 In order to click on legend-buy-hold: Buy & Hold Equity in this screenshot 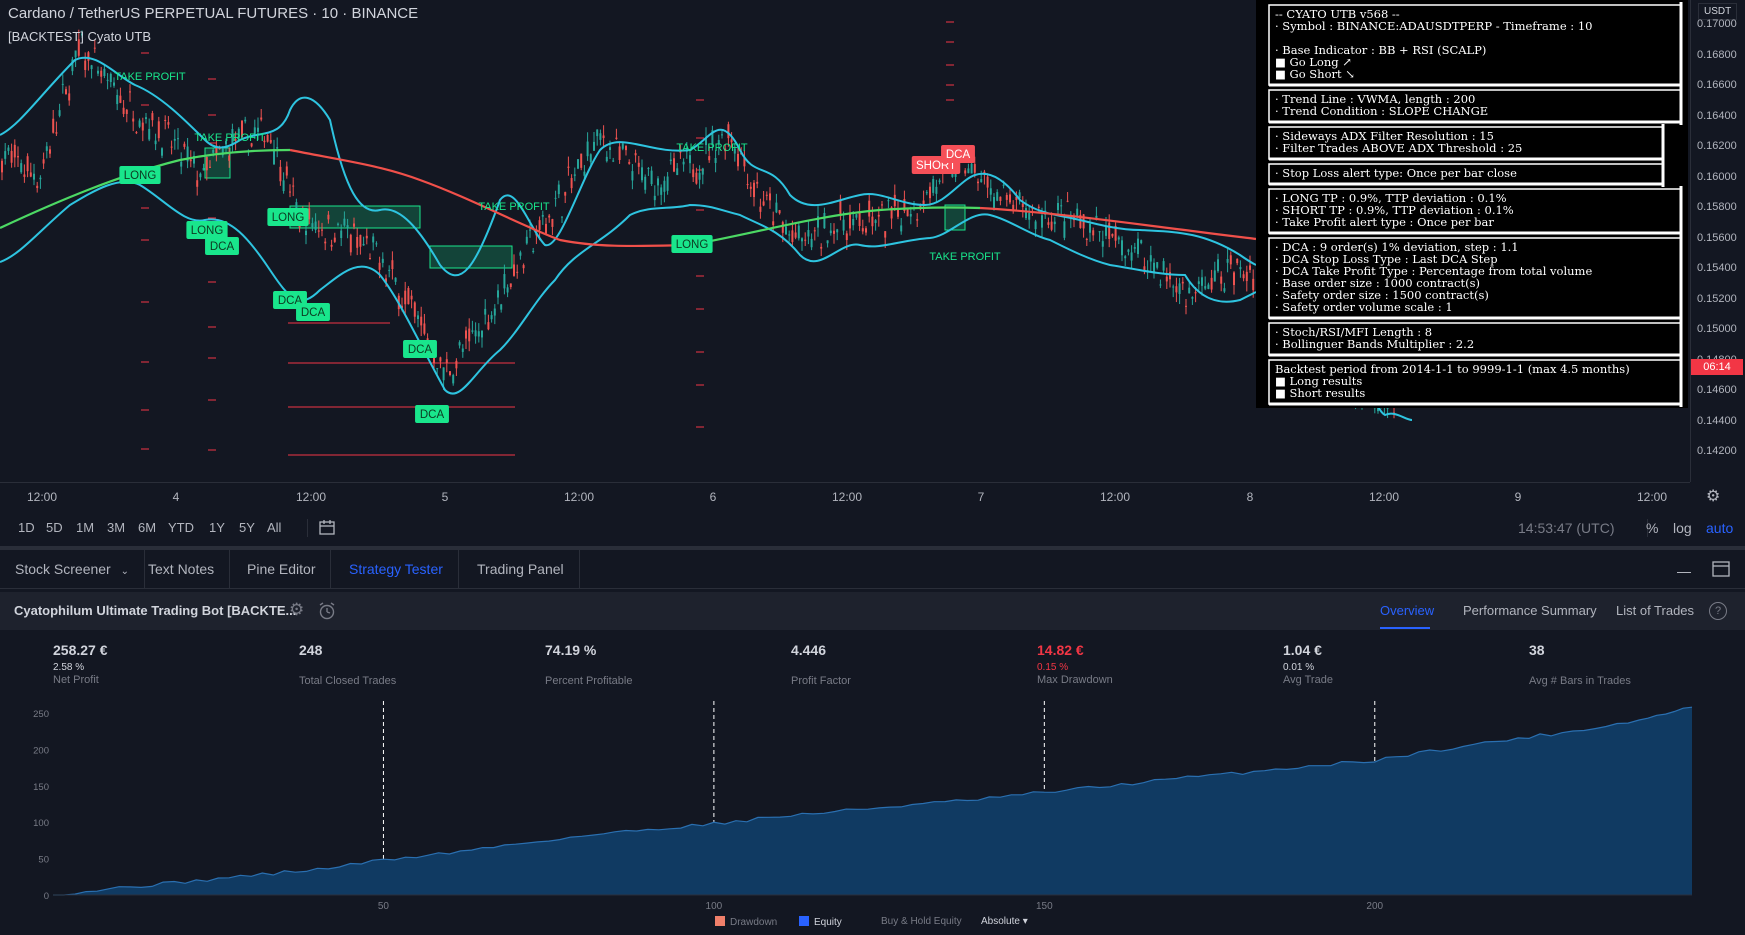, I will do `click(921, 921)`.